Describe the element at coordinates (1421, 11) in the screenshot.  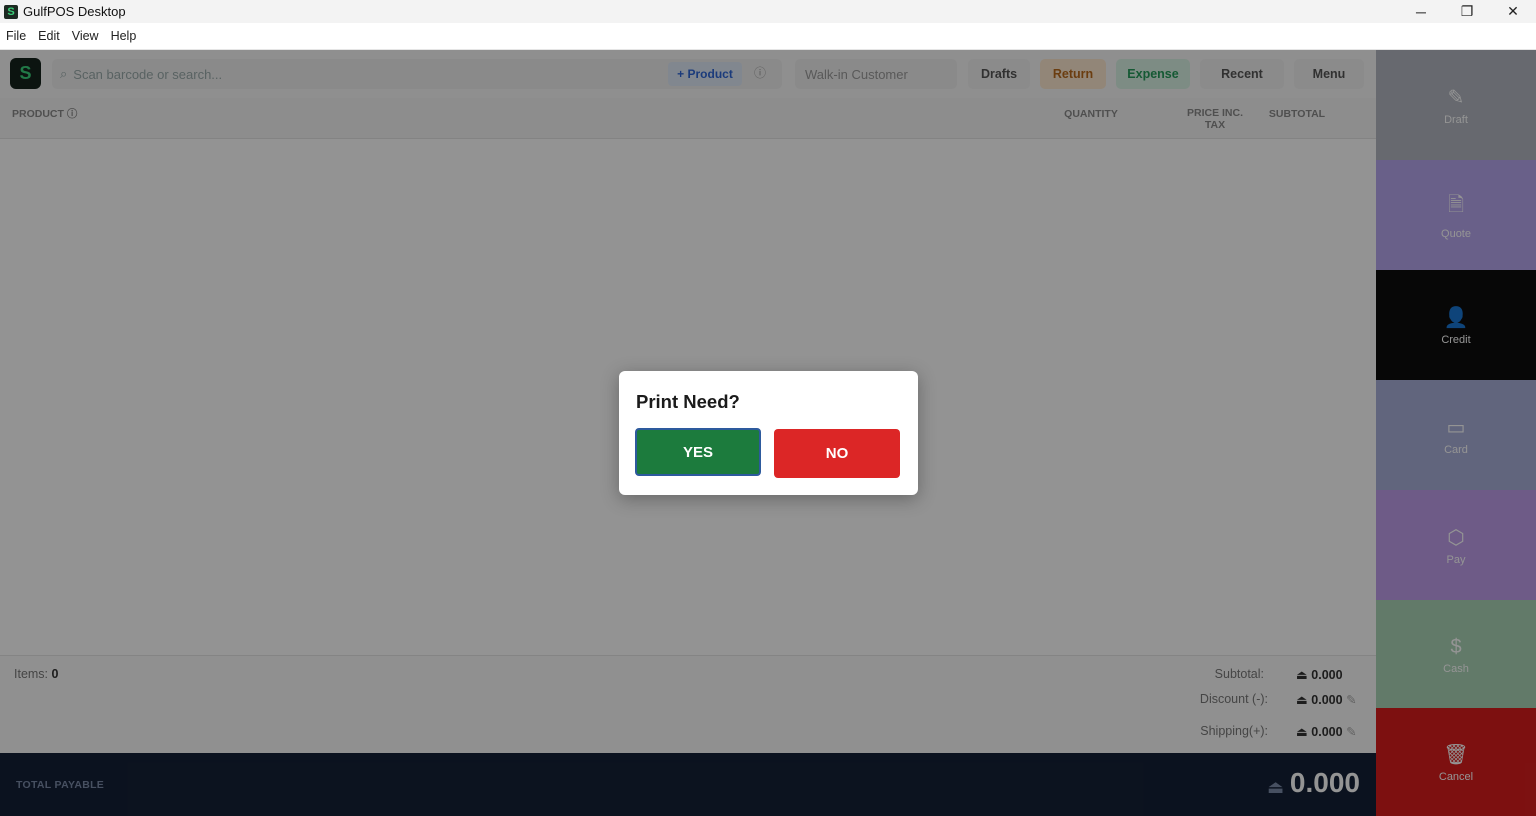
I see `minimize-icon: ─` at that location.